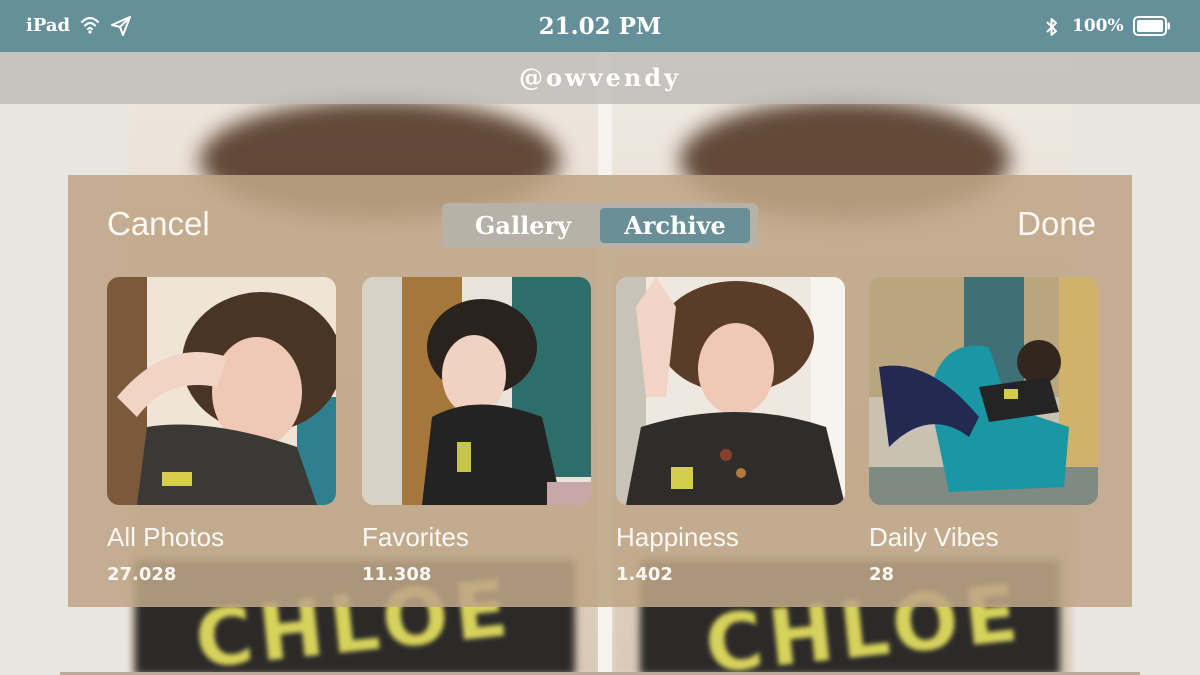 This screenshot has height=675, width=1200. Describe the element at coordinates (158, 224) in the screenshot. I see `cancel-button: Cancel` at that location.